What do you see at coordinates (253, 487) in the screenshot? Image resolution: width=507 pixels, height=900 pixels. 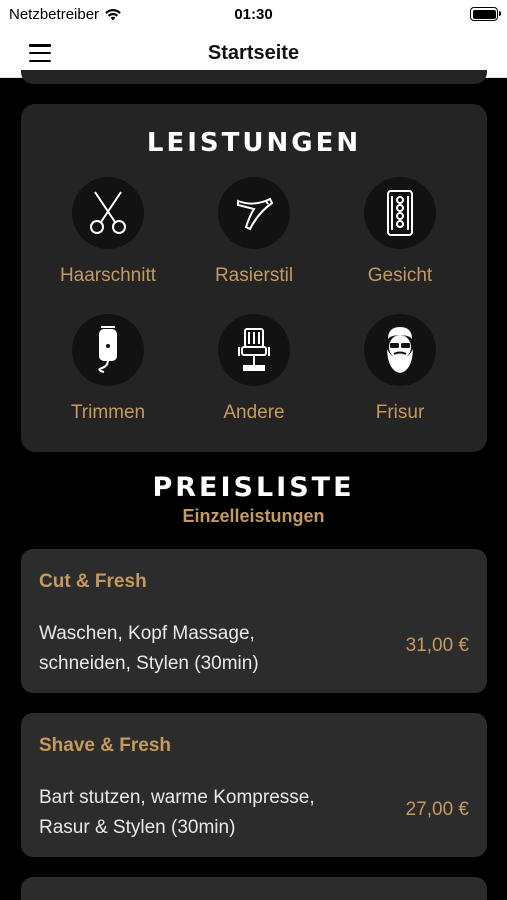 I see `pricelist-title: PREISLISTE` at bounding box center [253, 487].